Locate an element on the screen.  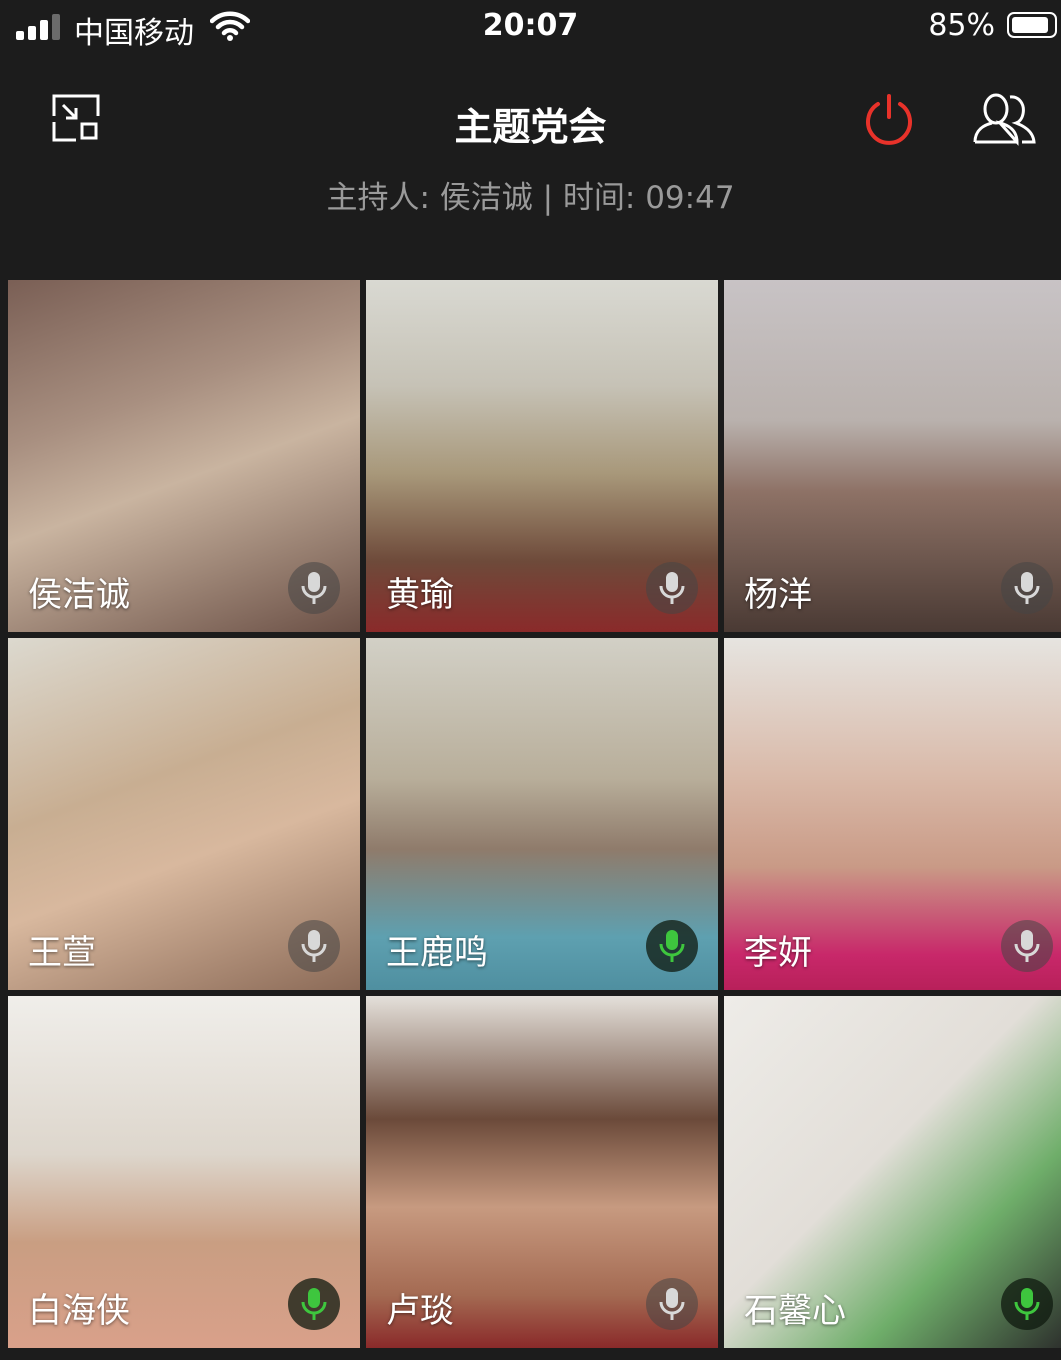
participant-name: 白海侠 is located at coordinates (79, 1311).